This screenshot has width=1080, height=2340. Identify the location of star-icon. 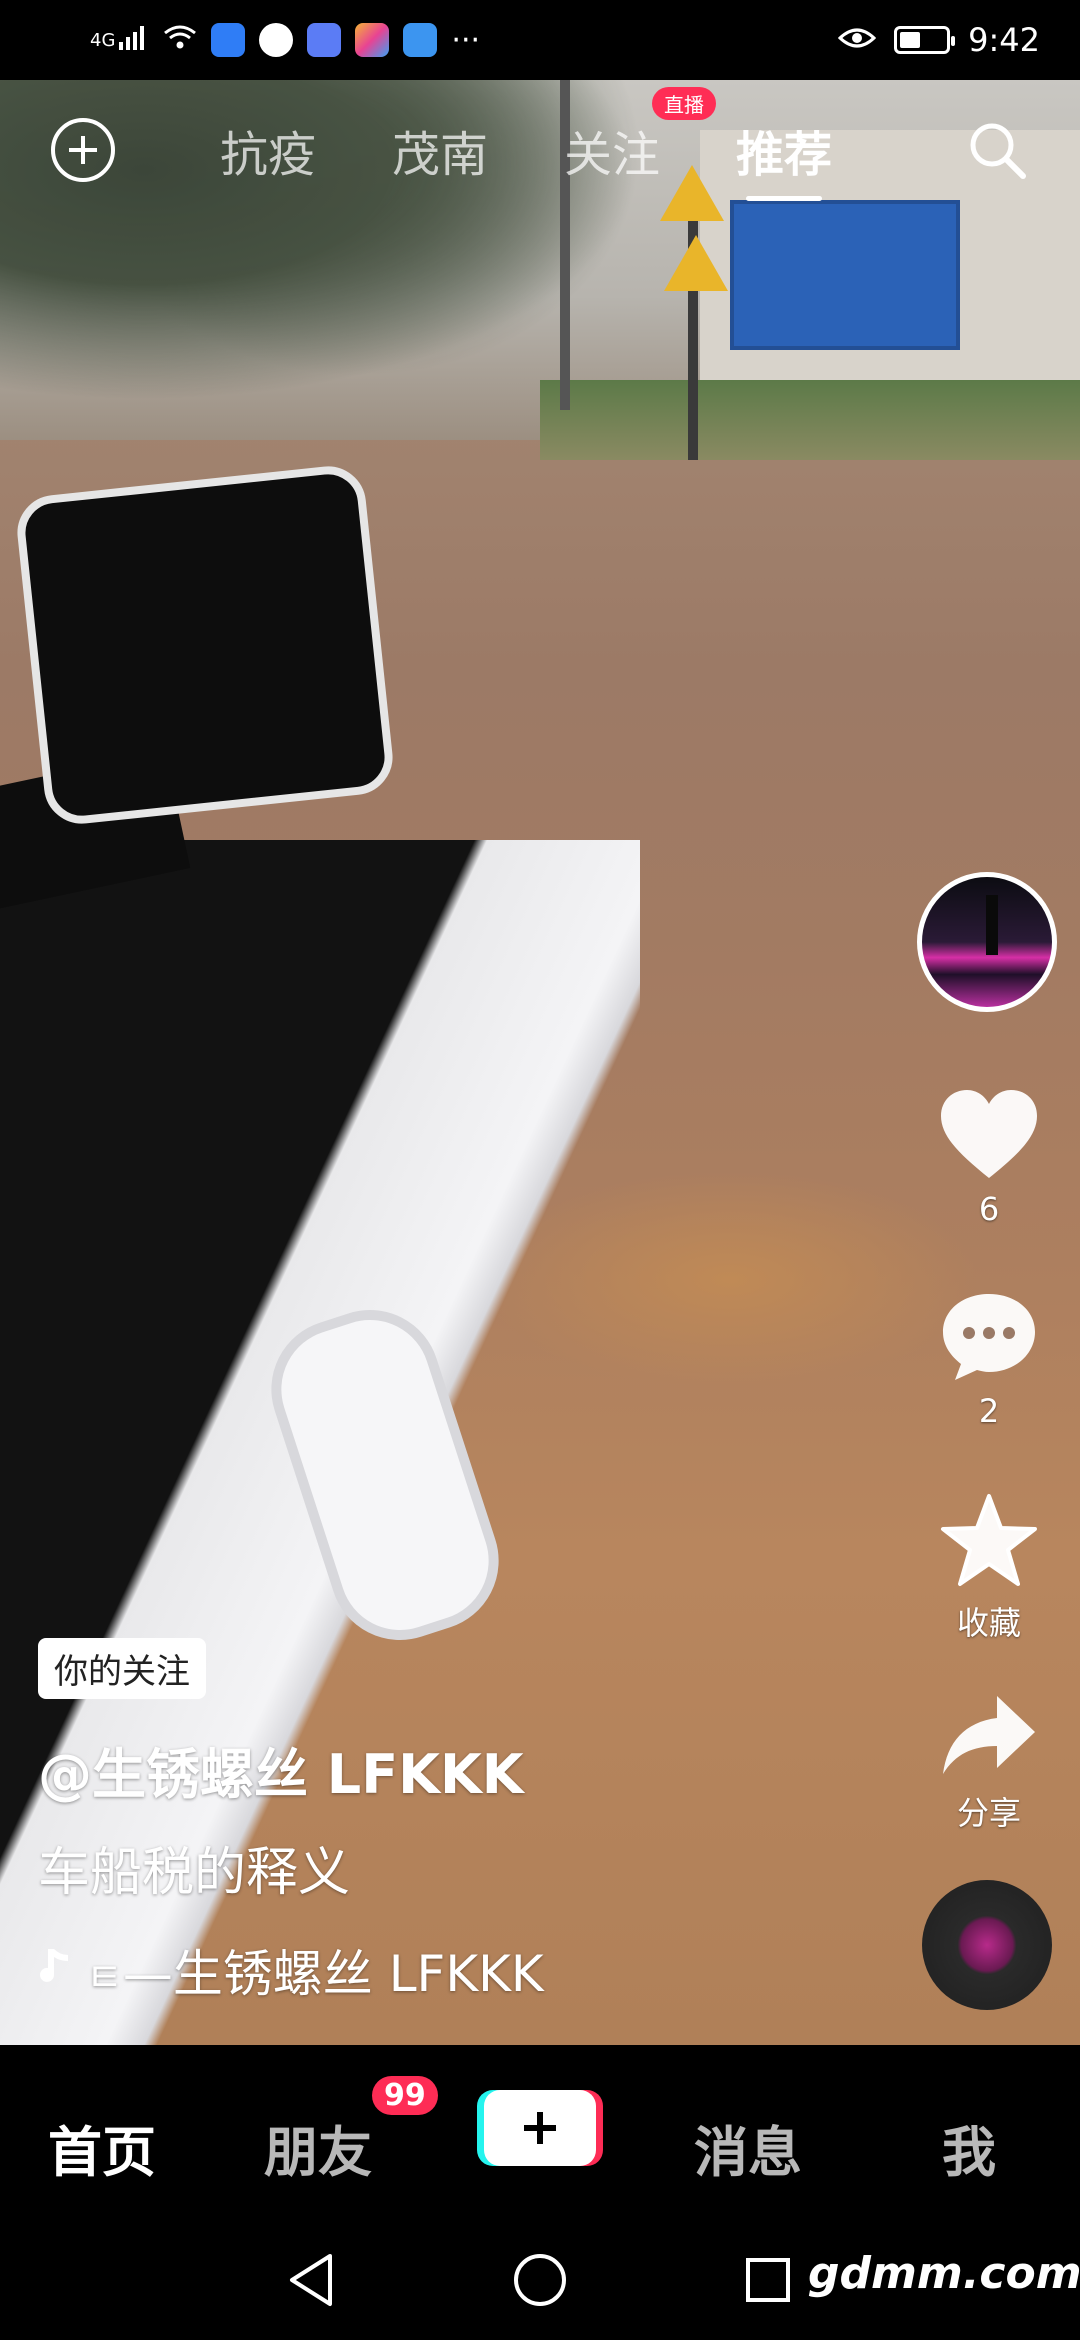
(989, 1542).